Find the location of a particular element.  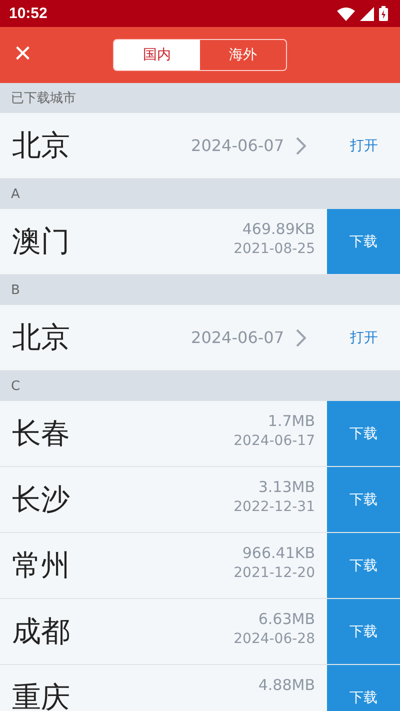

status-time: 10:52 is located at coordinates (28, 13).